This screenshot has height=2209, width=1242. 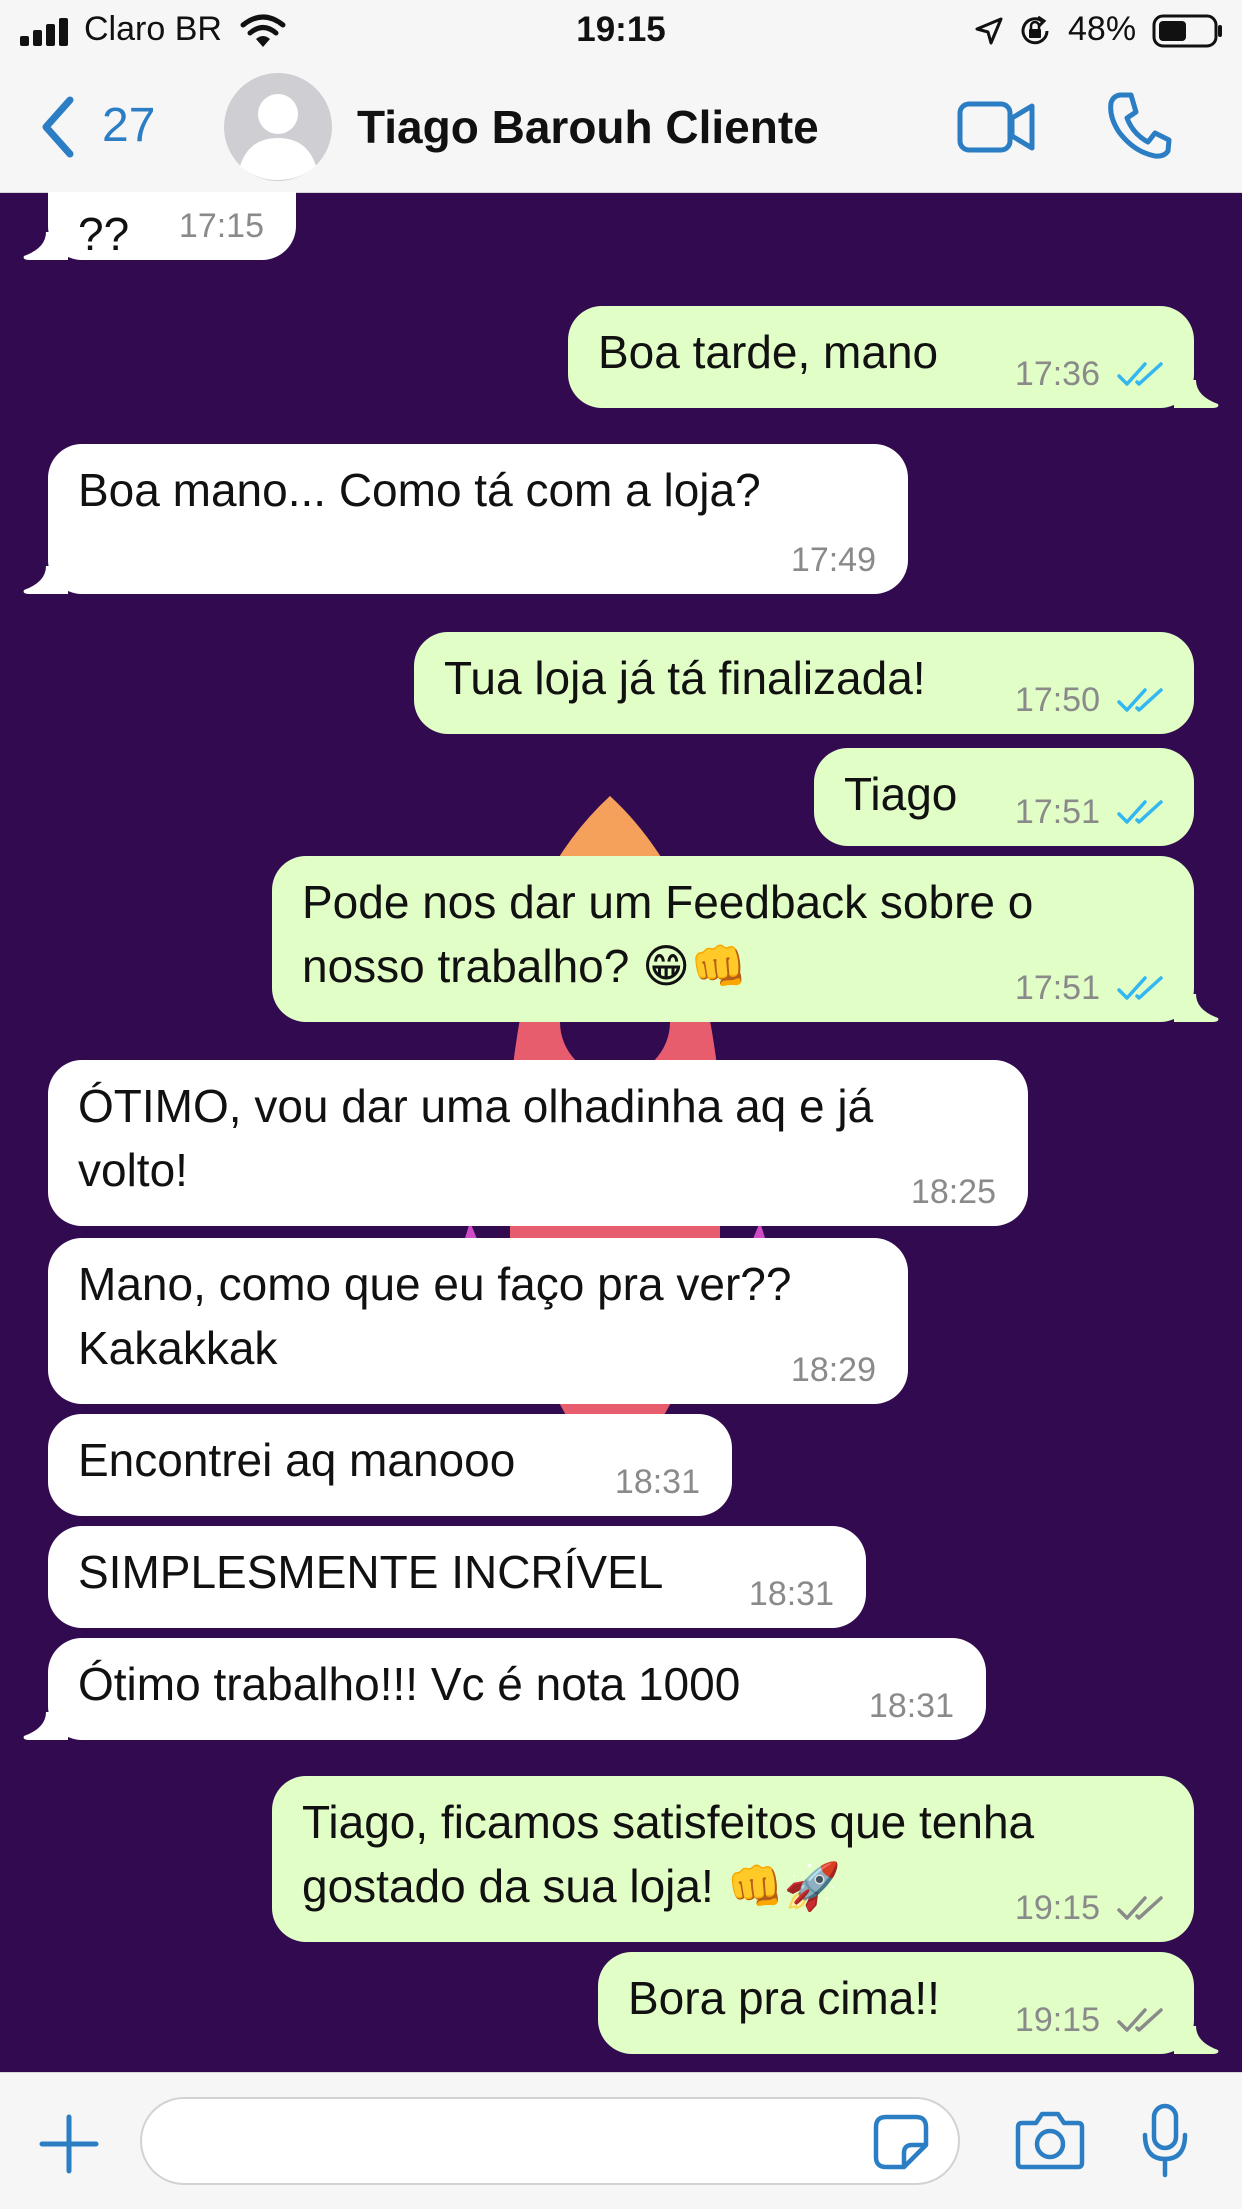 What do you see at coordinates (550, 2141) in the screenshot?
I see `message-input` at bounding box center [550, 2141].